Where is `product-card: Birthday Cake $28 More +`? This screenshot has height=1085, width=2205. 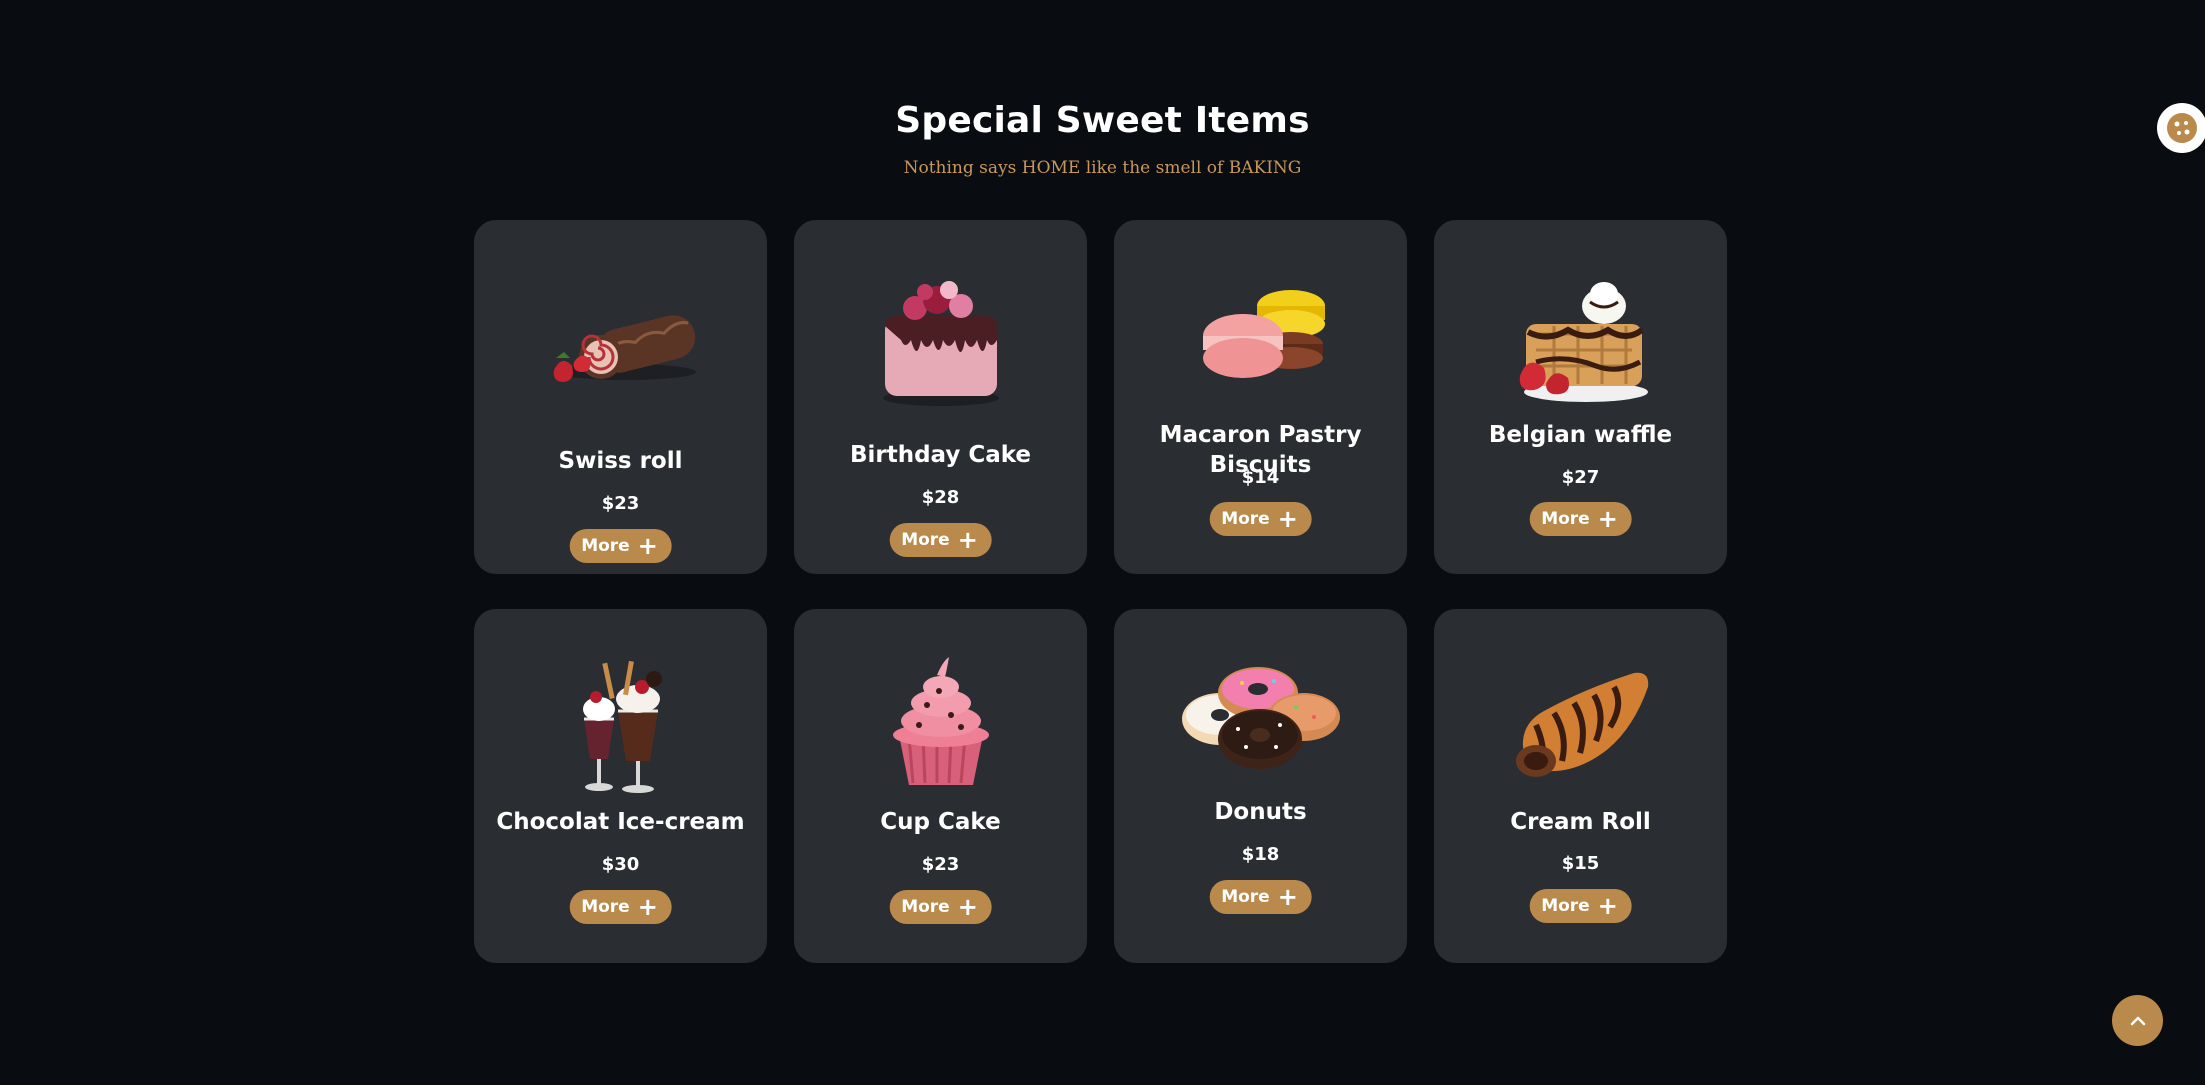 product-card: Birthday Cake $28 More + is located at coordinates (940, 397).